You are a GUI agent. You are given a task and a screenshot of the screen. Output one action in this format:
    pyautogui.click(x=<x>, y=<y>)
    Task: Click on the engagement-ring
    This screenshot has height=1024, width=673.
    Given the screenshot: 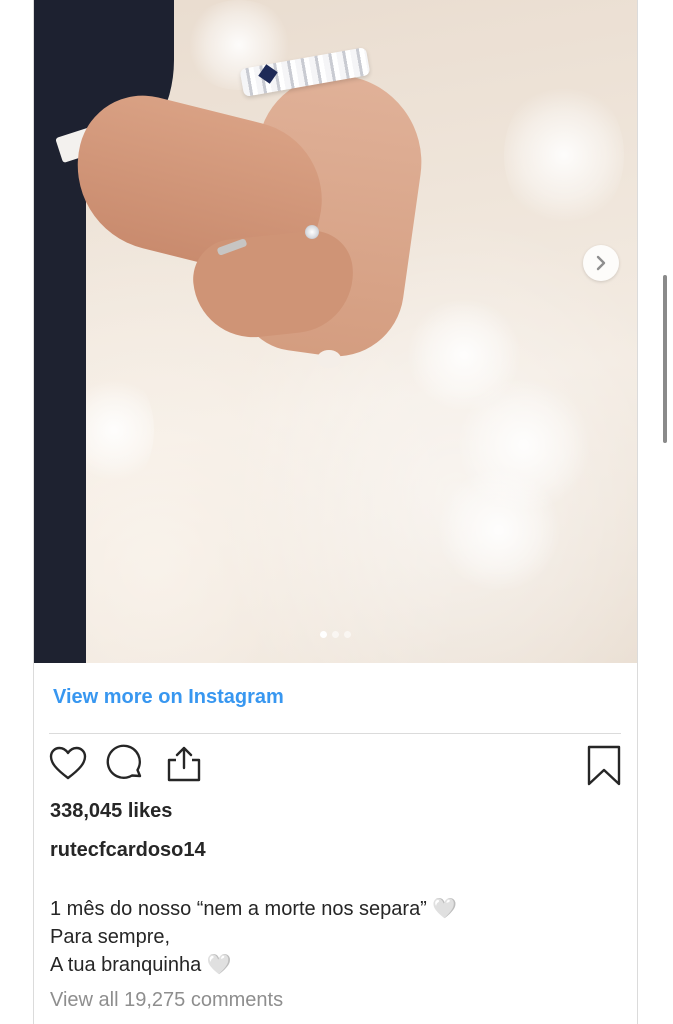 What is the action you would take?
    pyautogui.click(x=312, y=232)
    